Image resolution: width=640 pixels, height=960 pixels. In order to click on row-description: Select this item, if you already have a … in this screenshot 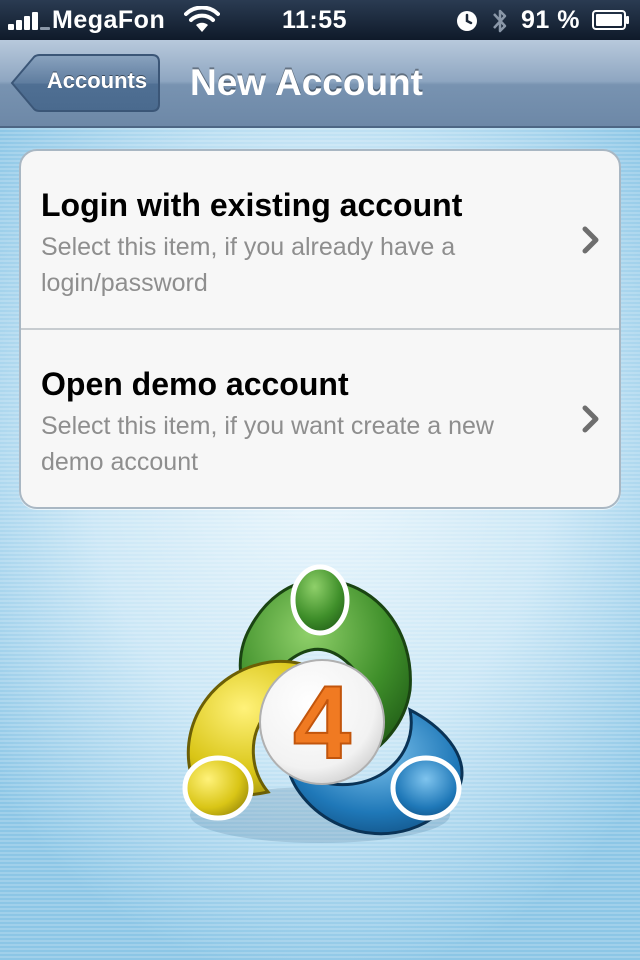, I will do `click(248, 265)`.